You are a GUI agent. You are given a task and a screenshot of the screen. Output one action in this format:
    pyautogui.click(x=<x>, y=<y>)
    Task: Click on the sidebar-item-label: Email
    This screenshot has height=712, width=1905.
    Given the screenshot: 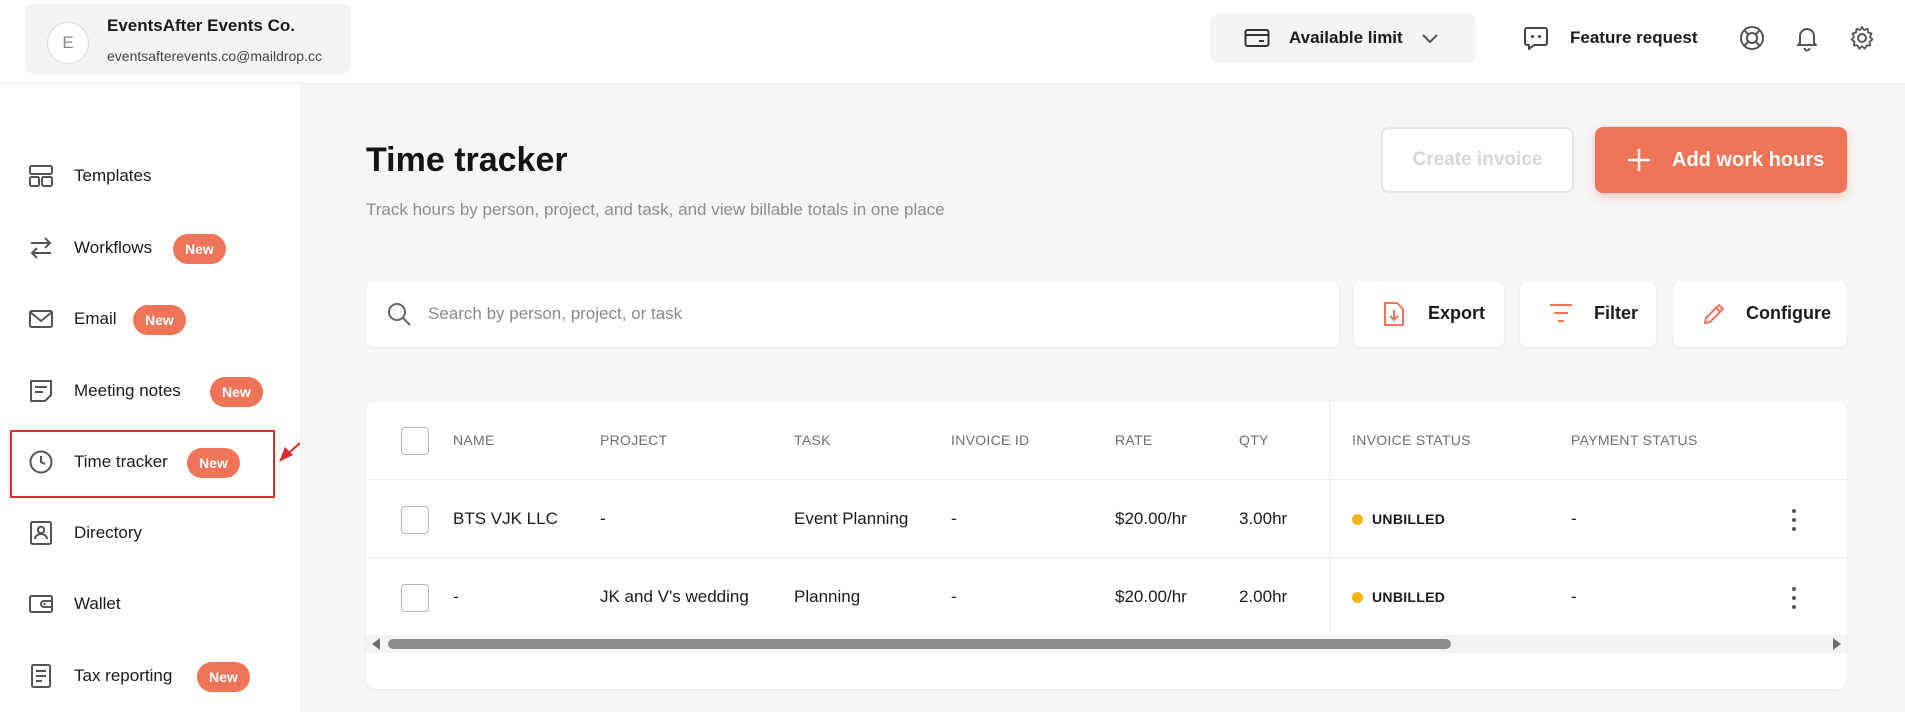 What is the action you would take?
    pyautogui.click(x=95, y=318)
    